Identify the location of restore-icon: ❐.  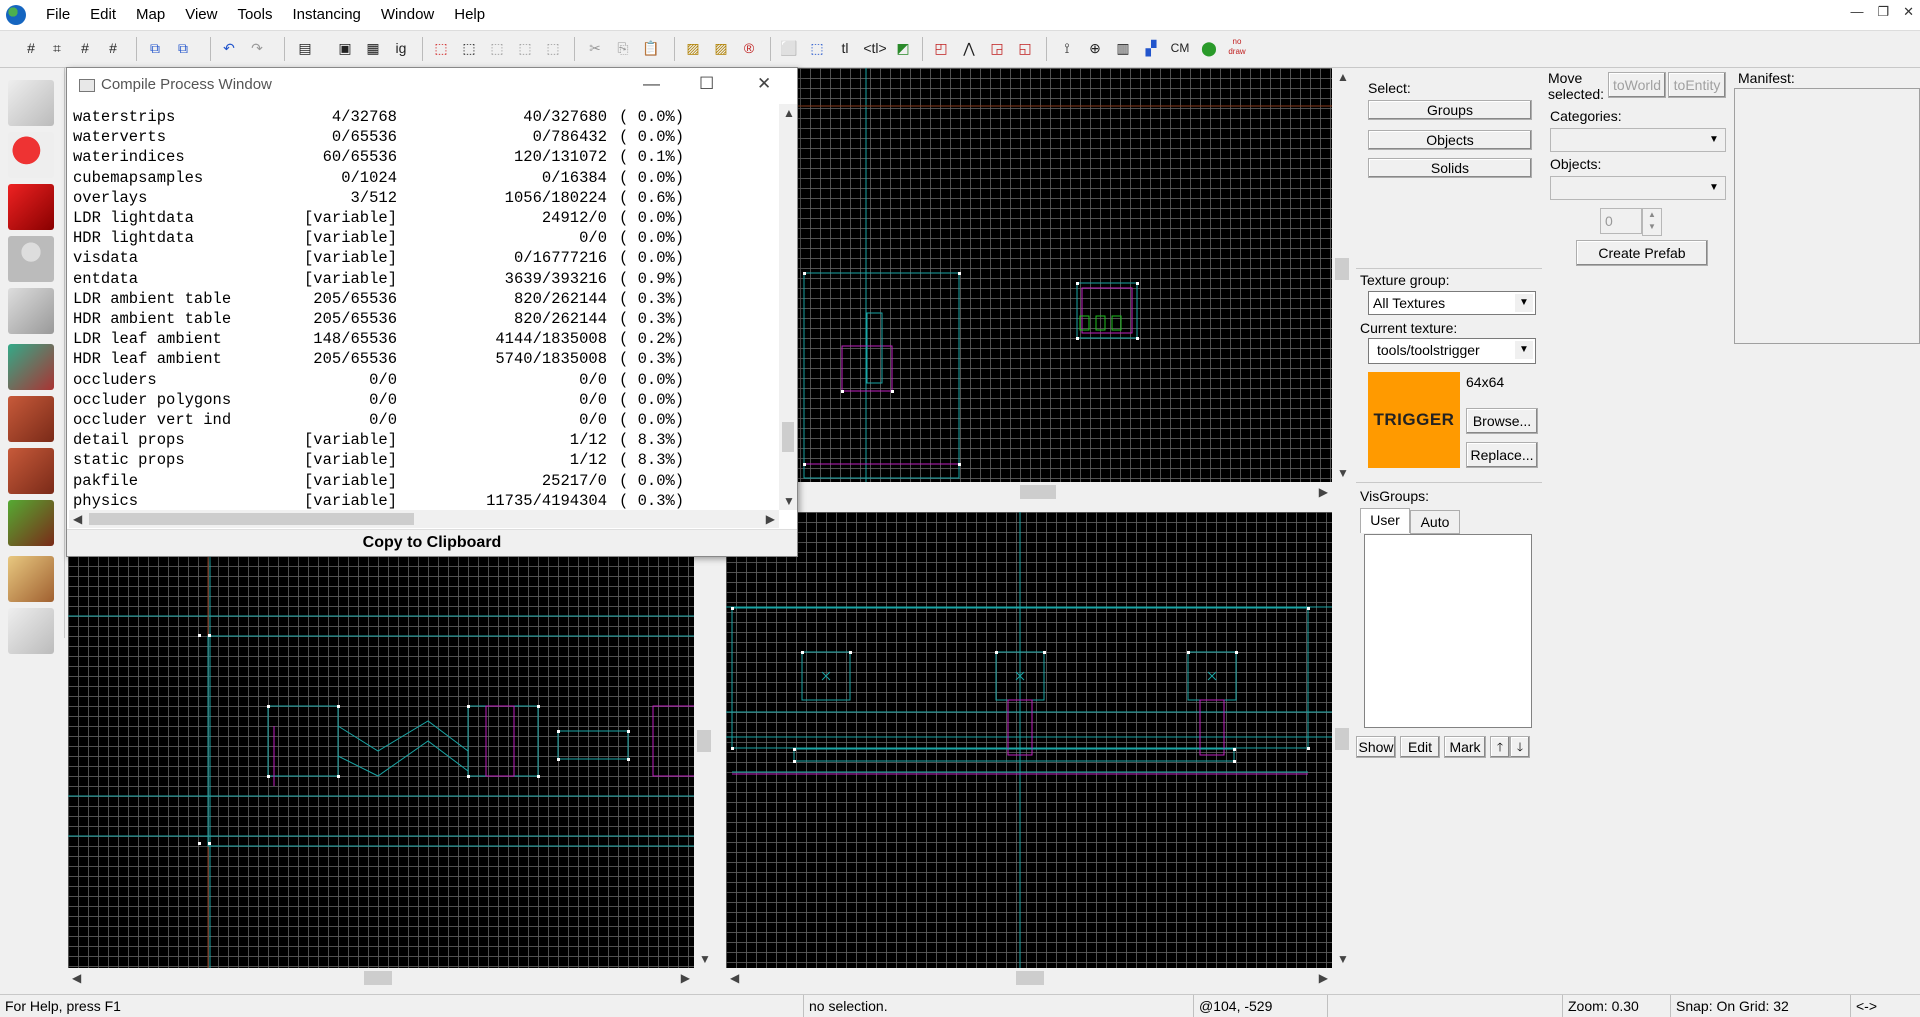
(1883, 12).